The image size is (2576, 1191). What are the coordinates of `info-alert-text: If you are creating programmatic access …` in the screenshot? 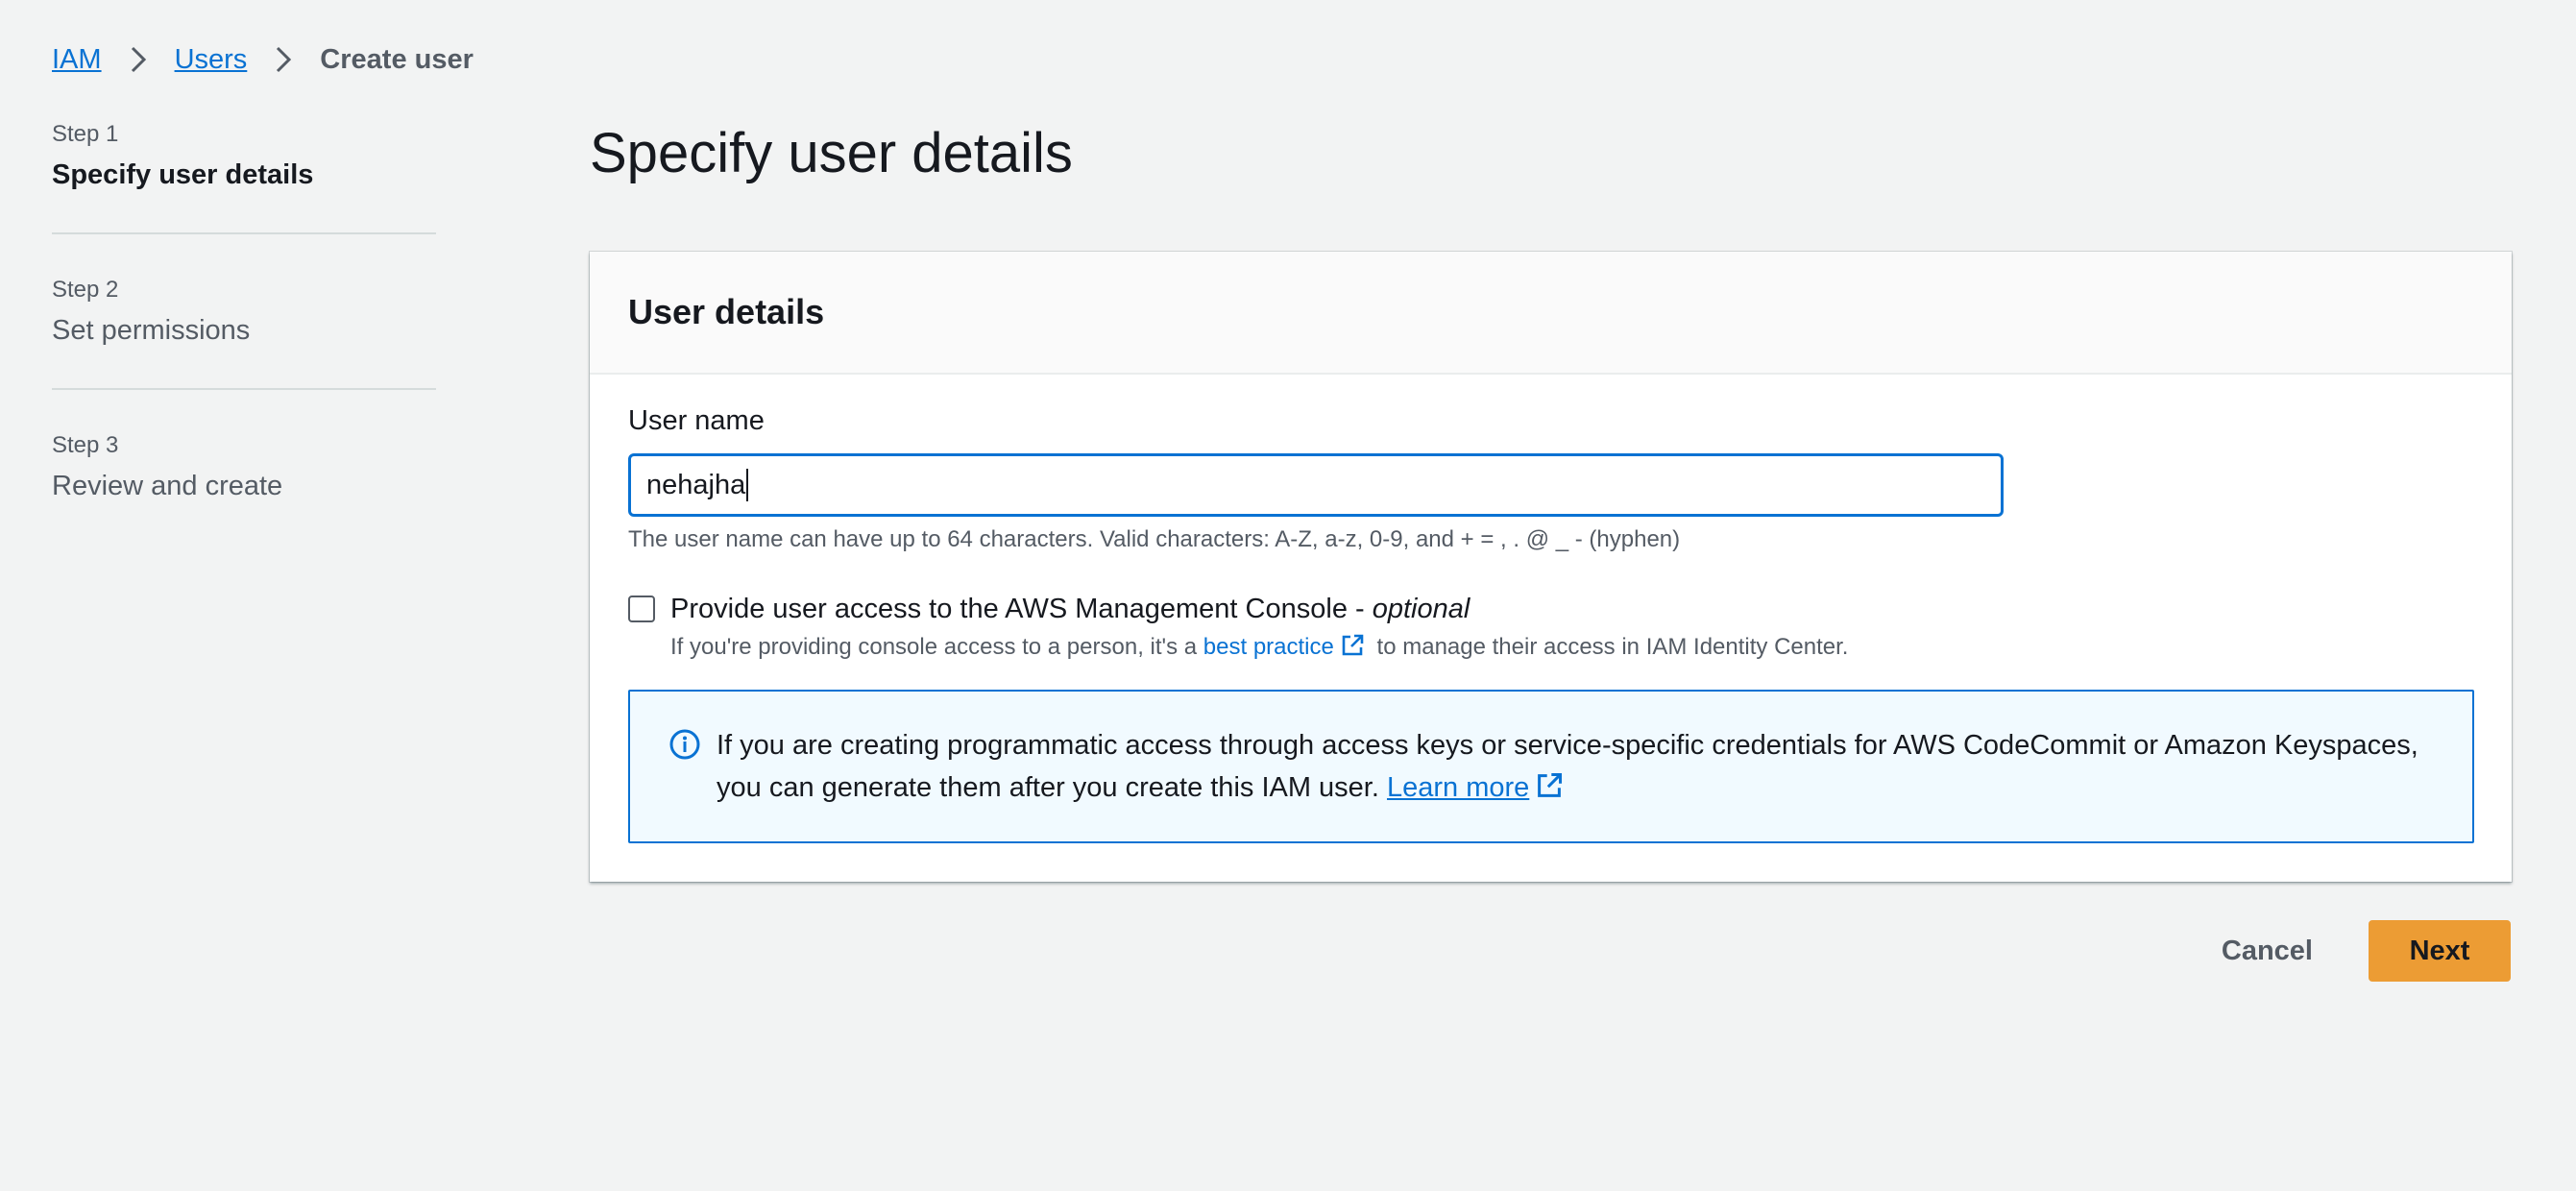 It's located at (1575, 769).